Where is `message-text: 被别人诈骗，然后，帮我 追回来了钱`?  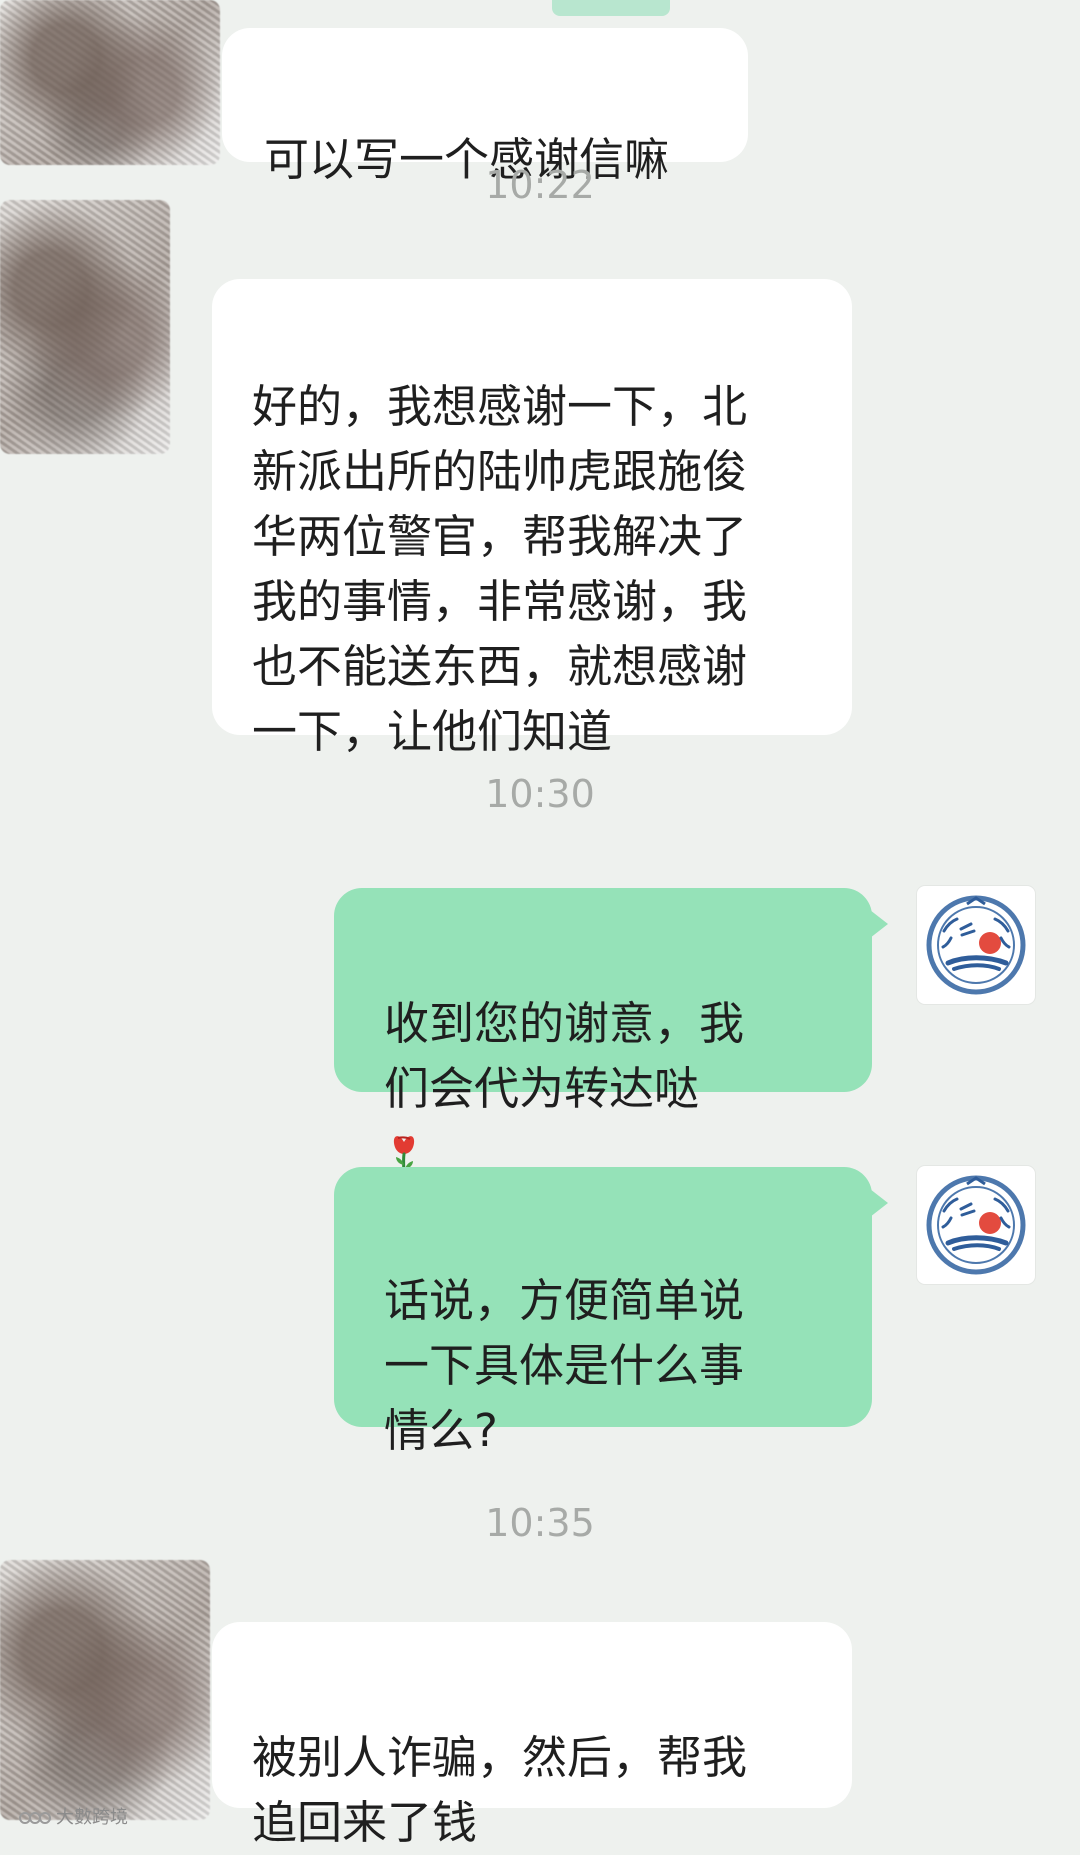
message-text: 被别人诈骗，然后，帮我 追回来了钱 is located at coordinates (500, 1790).